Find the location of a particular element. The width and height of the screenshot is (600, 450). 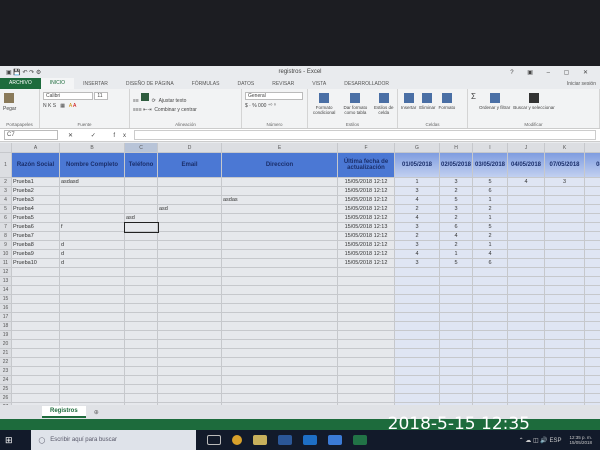

cell-F5: 15/05/2018 12:12 is located at coordinates (366, 209).